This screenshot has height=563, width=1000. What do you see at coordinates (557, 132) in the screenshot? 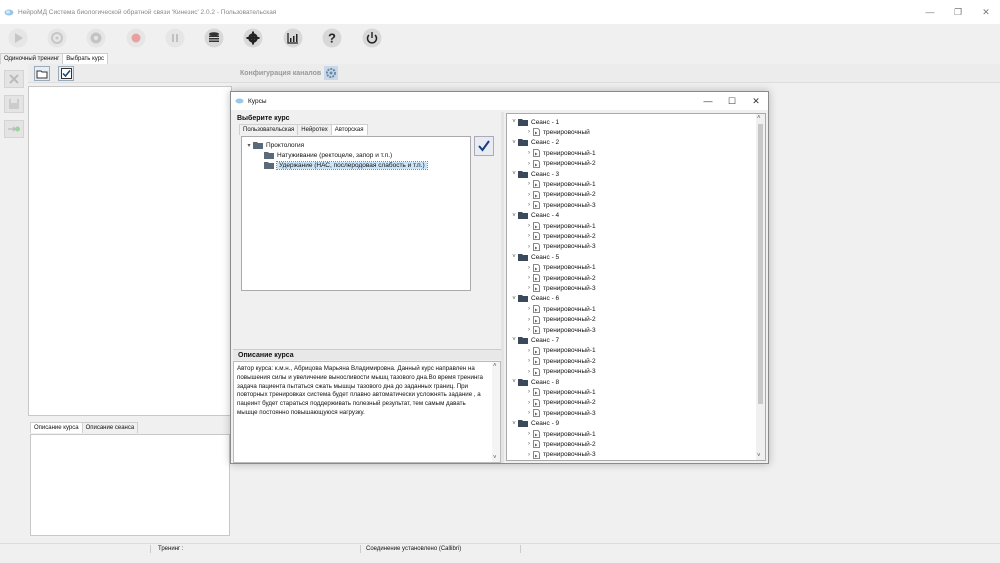
I see `exercise-item: › тренировочный` at bounding box center [557, 132].